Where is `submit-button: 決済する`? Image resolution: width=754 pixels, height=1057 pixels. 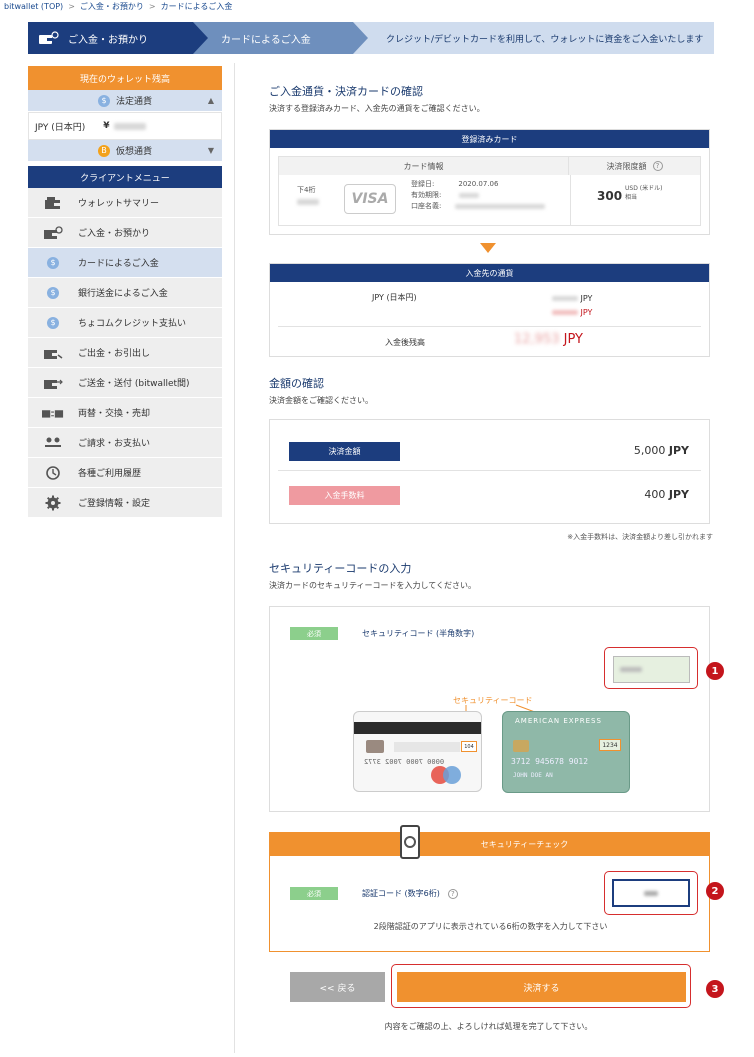
submit-button: 決済する is located at coordinates (541, 987).